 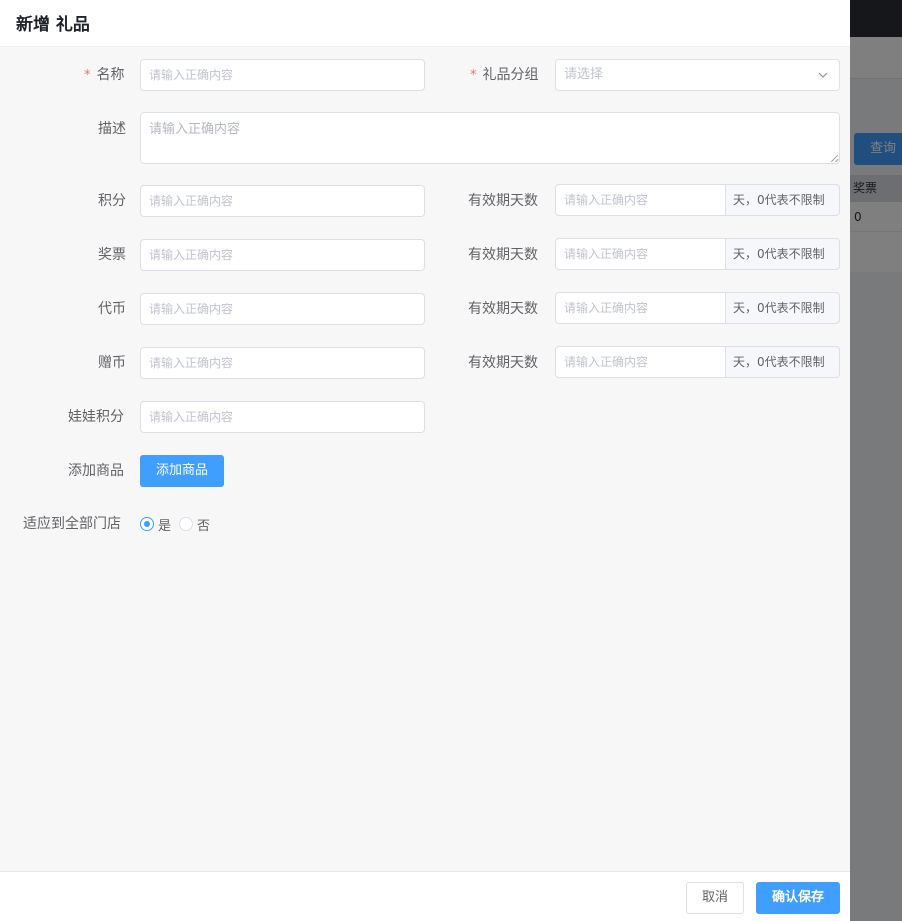 I want to click on radio-yes-indicator, so click(x=147, y=524).